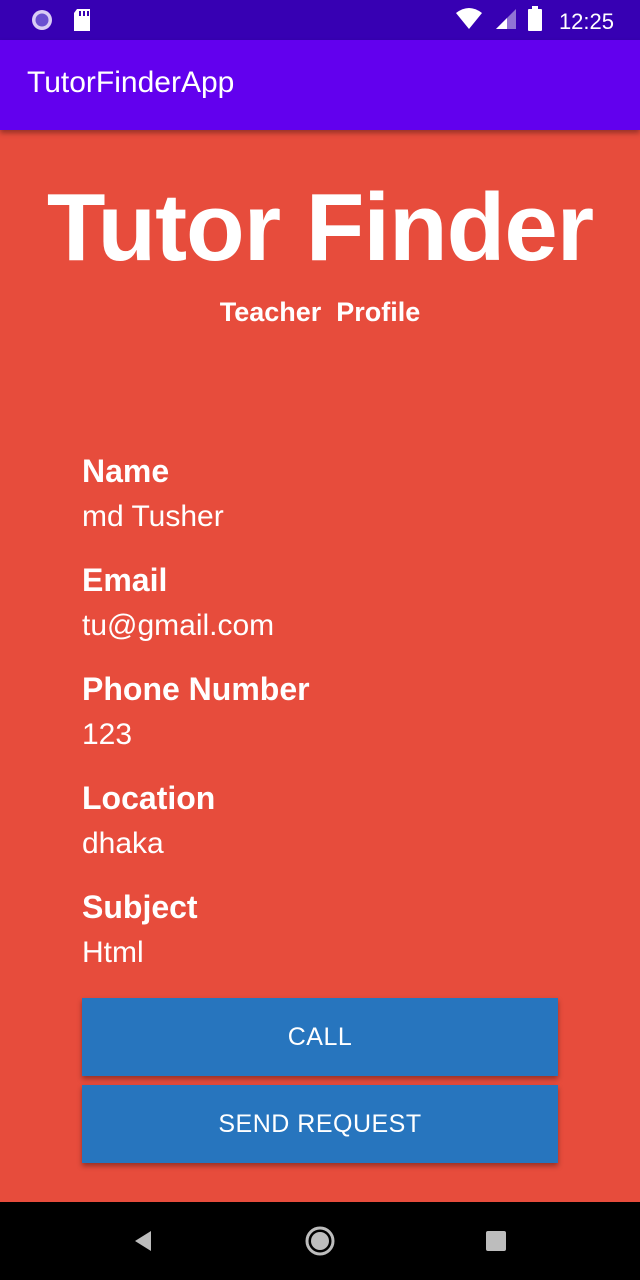  I want to click on call-button: CALL, so click(320, 1037).